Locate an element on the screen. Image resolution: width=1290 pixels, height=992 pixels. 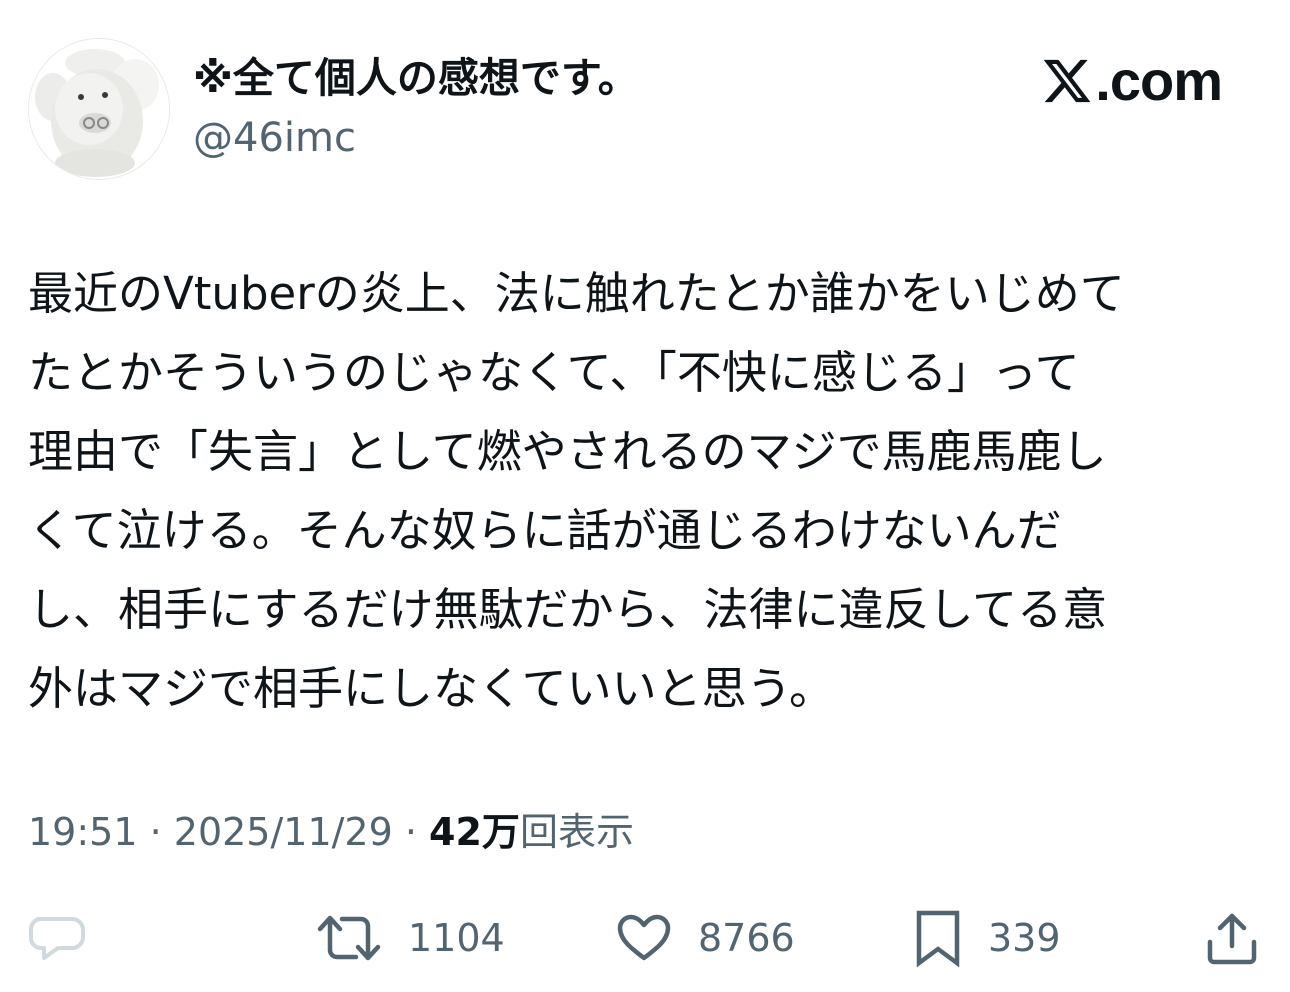
tweet-text-line: し、相手にするだけ無駄だから、法律に違反してる意 is located at coordinates (568, 609).